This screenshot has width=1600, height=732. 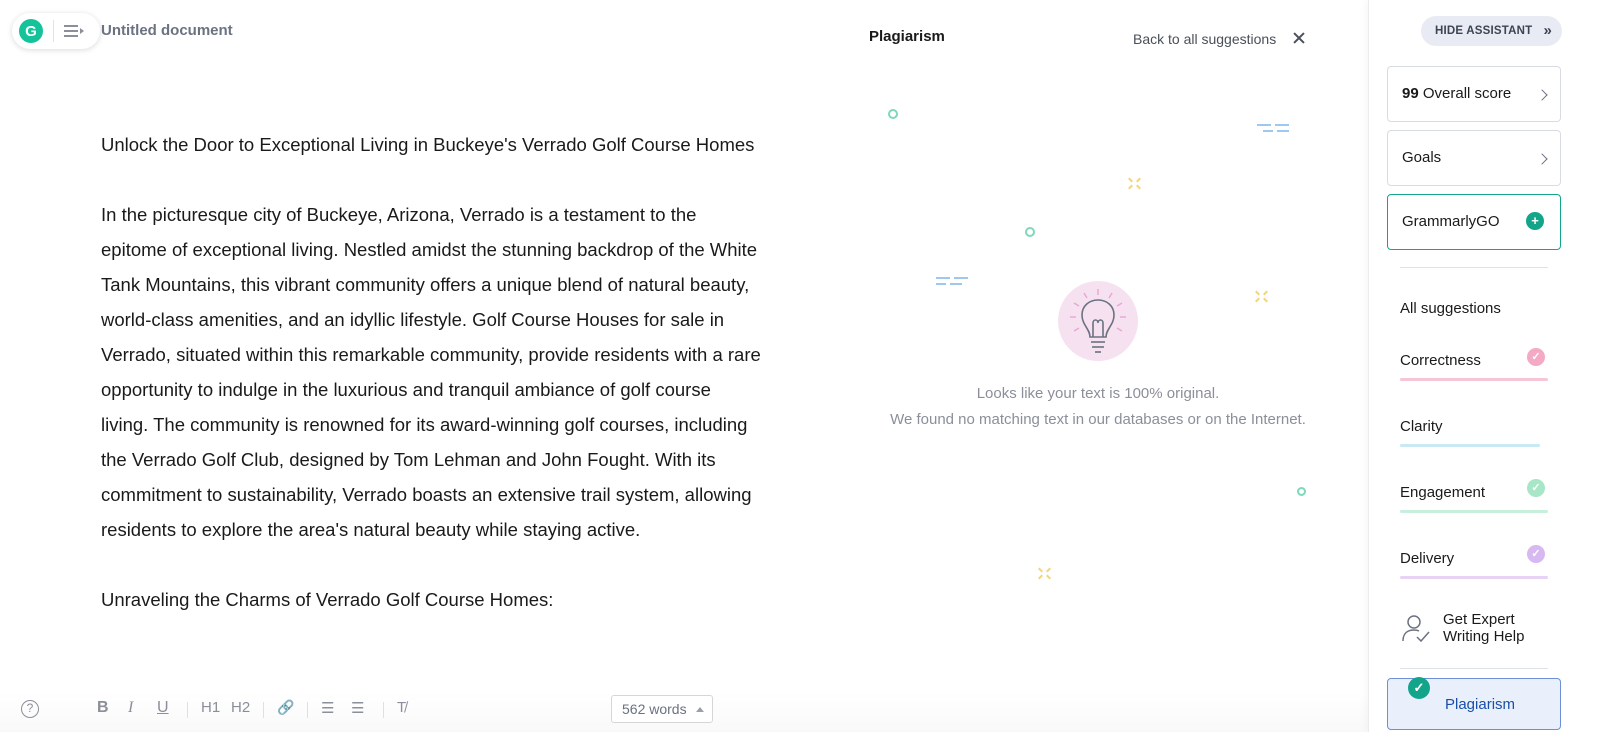 I want to click on panel-title: Plagiarism, so click(x=907, y=36).